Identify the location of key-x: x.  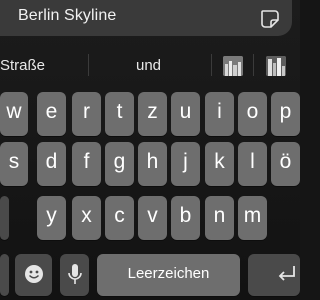
(86, 218).